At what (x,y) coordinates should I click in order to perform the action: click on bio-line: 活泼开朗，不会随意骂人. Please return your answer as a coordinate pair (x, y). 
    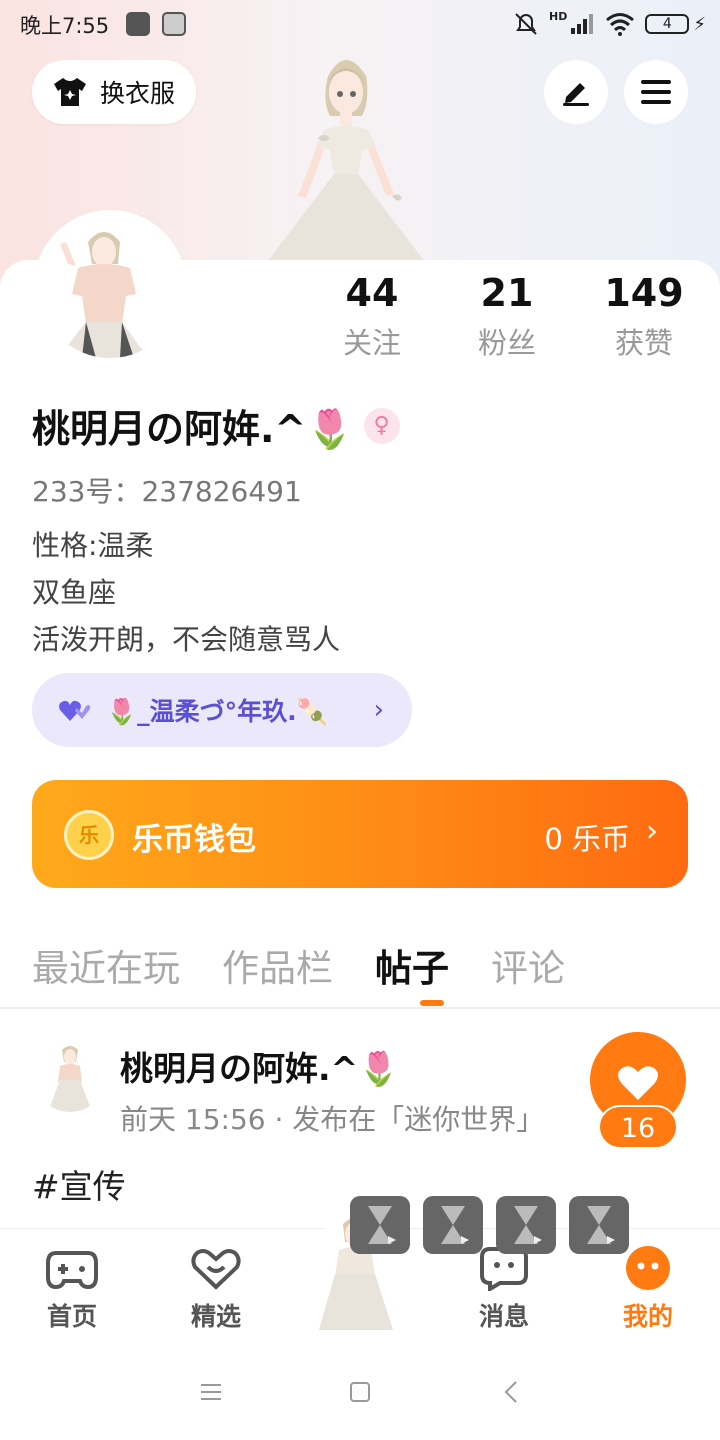
    Looking at the image, I should click on (186, 639).